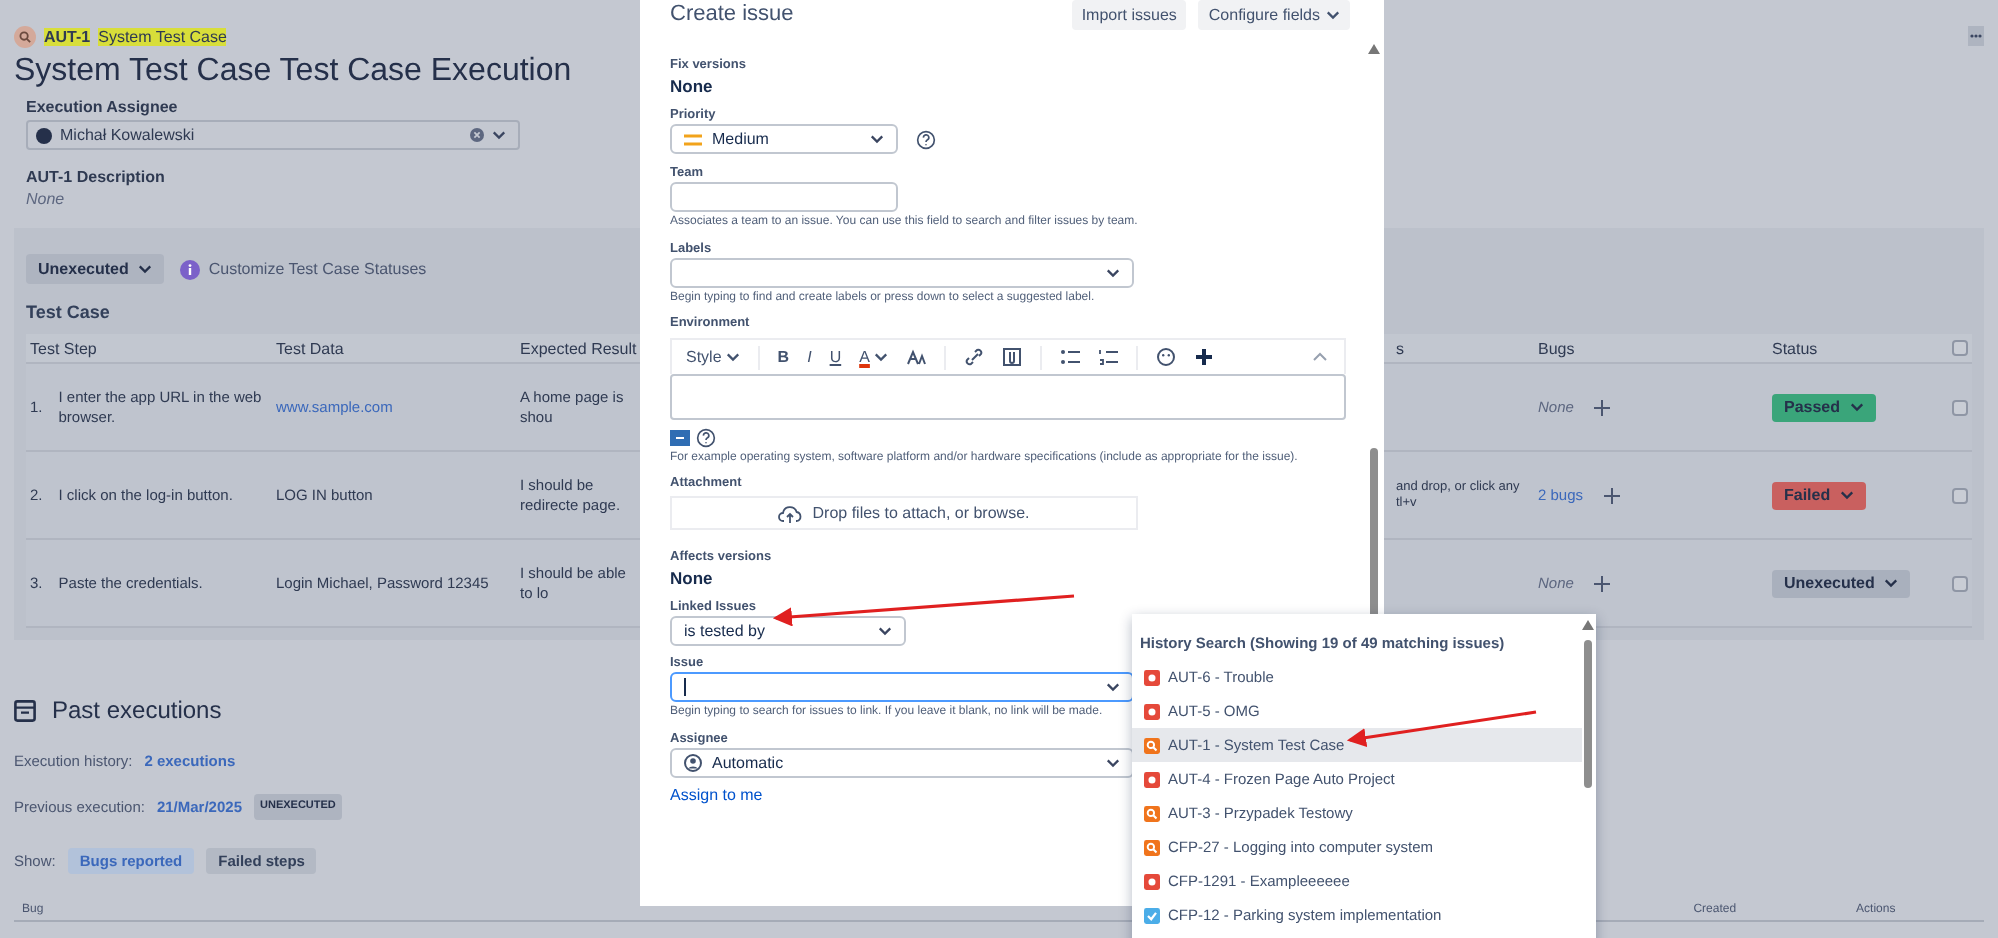 Image resolution: width=1998 pixels, height=938 pixels. What do you see at coordinates (1069, 357) in the screenshot?
I see `bullet-list-icon` at bounding box center [1069, 357].